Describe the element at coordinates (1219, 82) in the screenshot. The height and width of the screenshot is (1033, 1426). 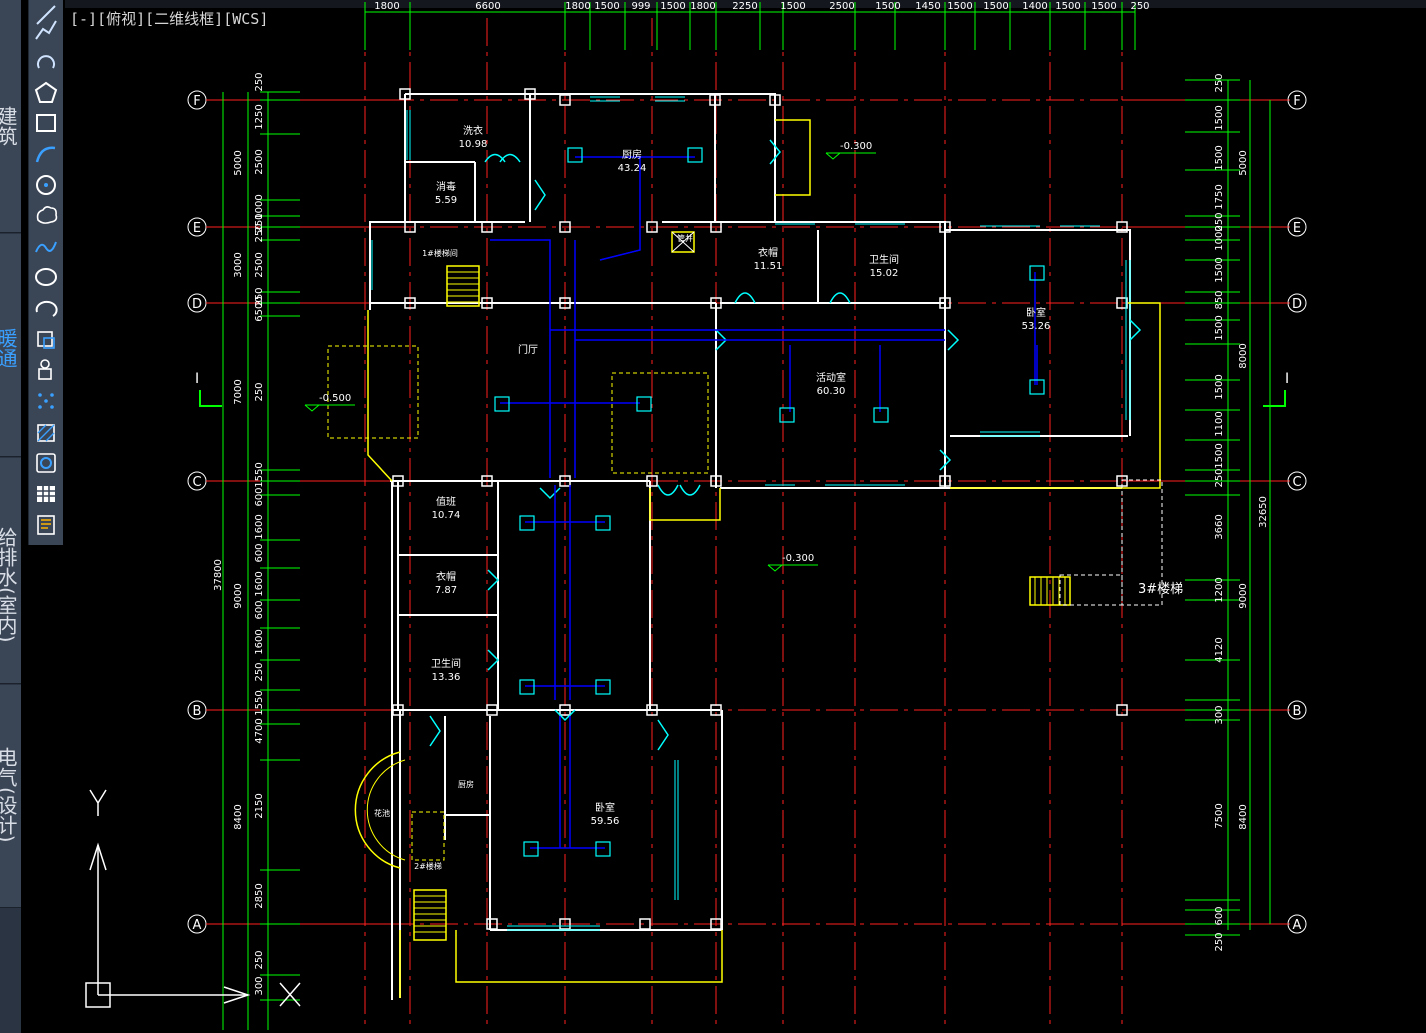
I see `right-dim-label: 250` at that location.